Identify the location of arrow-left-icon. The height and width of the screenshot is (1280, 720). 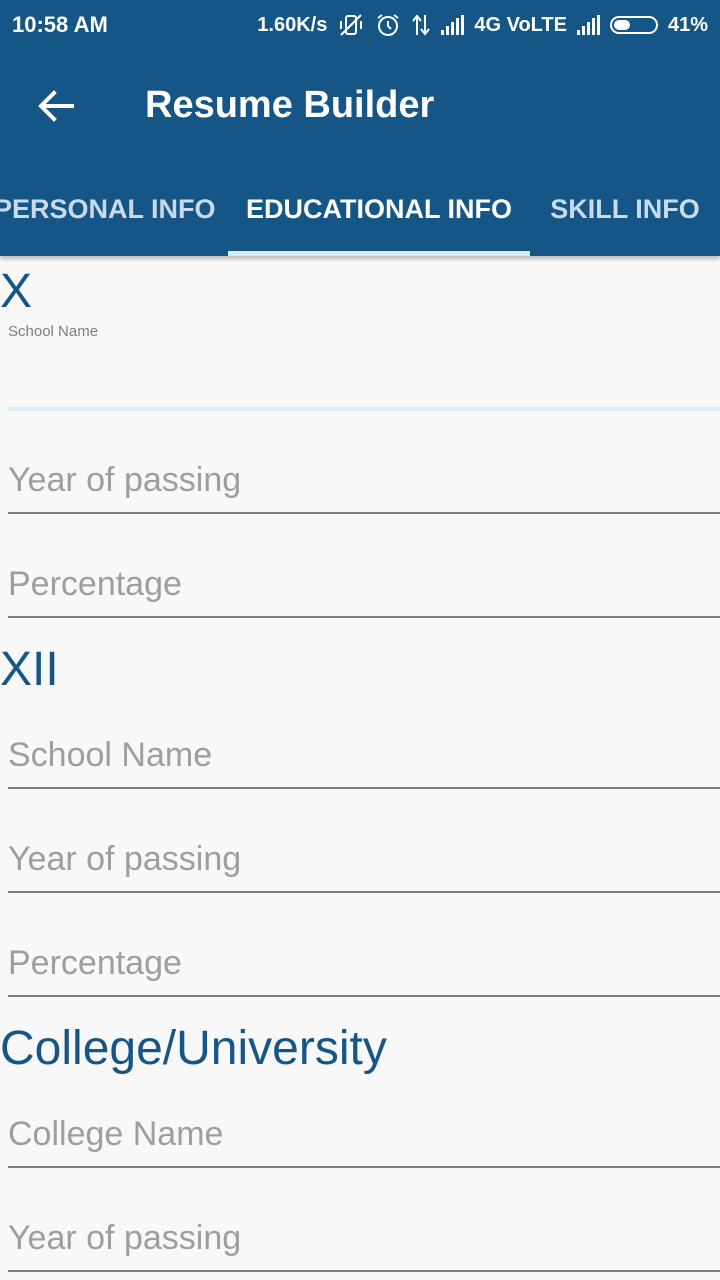
(56, 106).